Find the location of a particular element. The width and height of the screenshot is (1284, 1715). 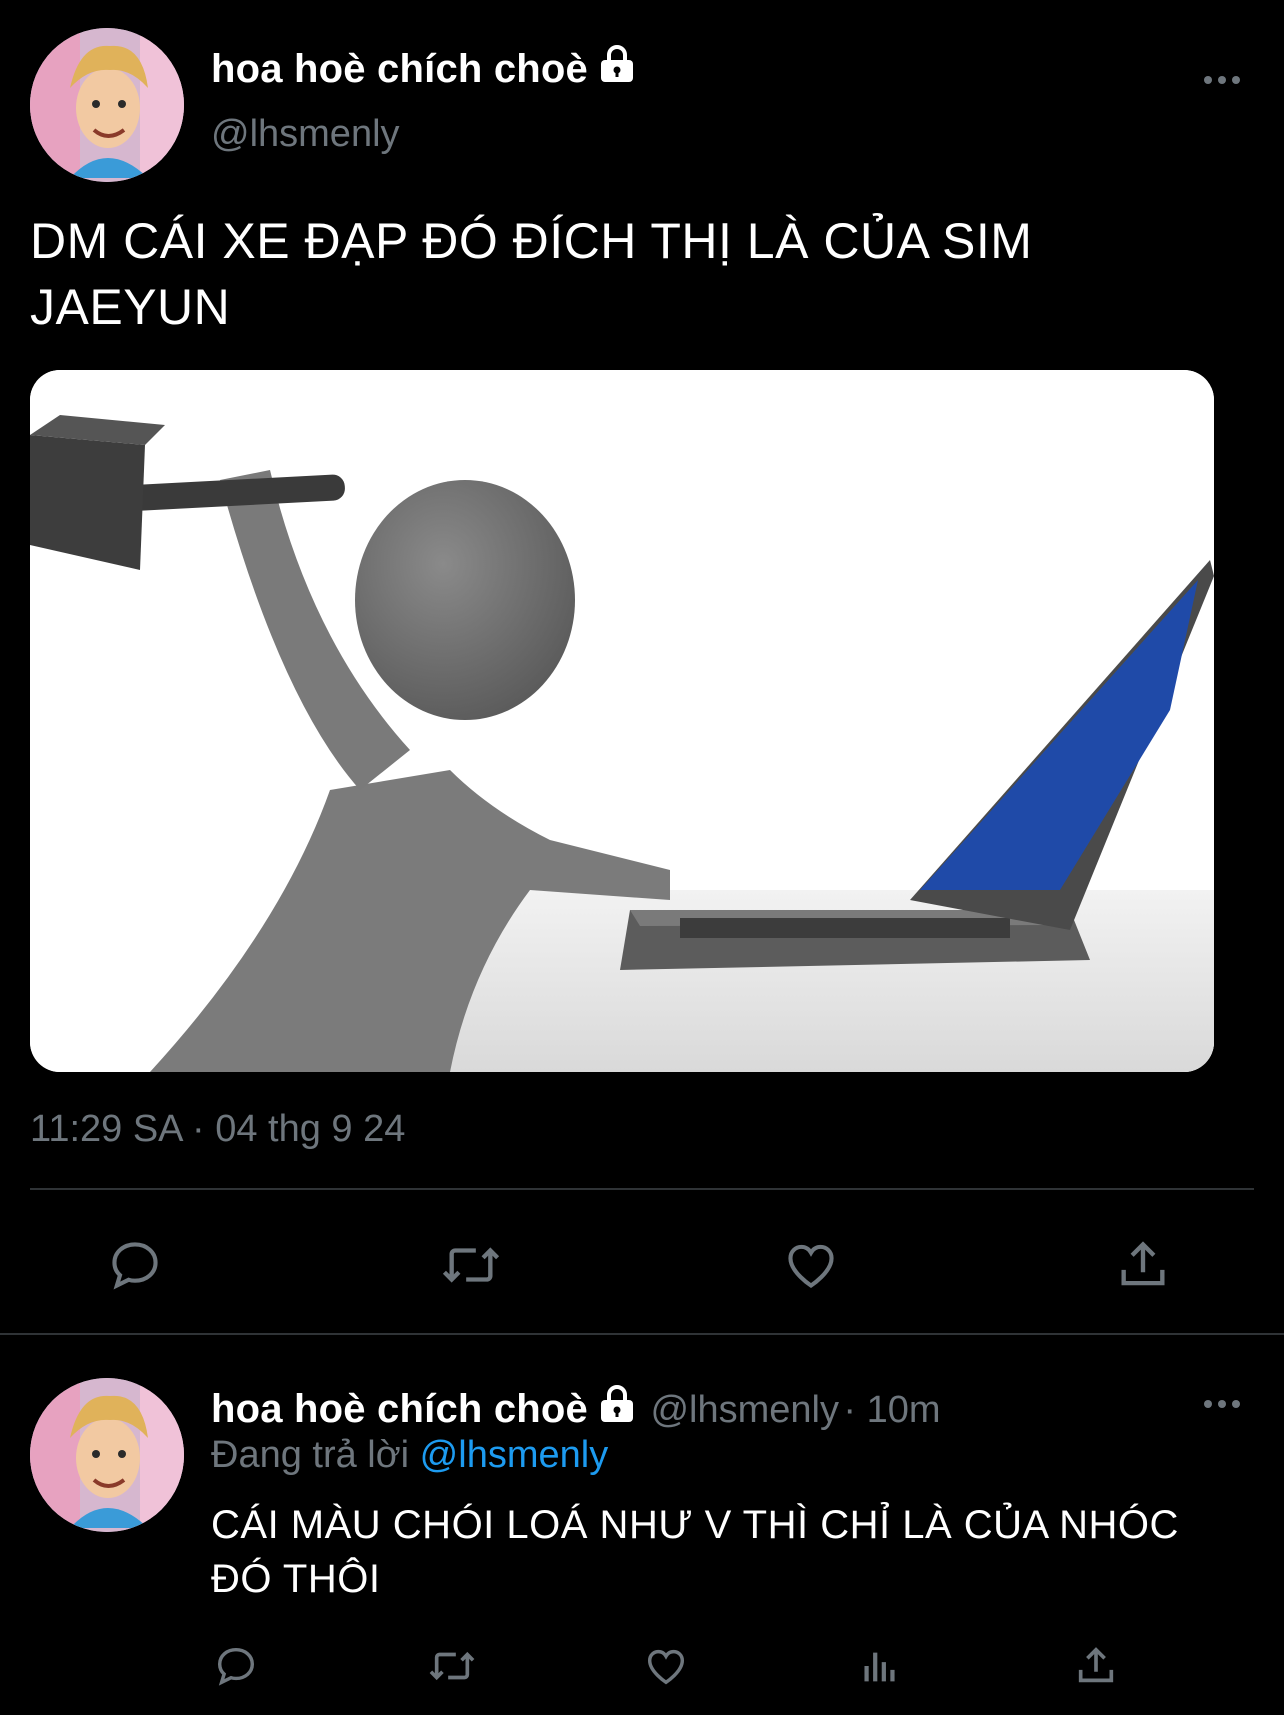

tweet-timestamp: 11:29 SA · 04 thg 9 24 is located at coordinates (217, 1129).